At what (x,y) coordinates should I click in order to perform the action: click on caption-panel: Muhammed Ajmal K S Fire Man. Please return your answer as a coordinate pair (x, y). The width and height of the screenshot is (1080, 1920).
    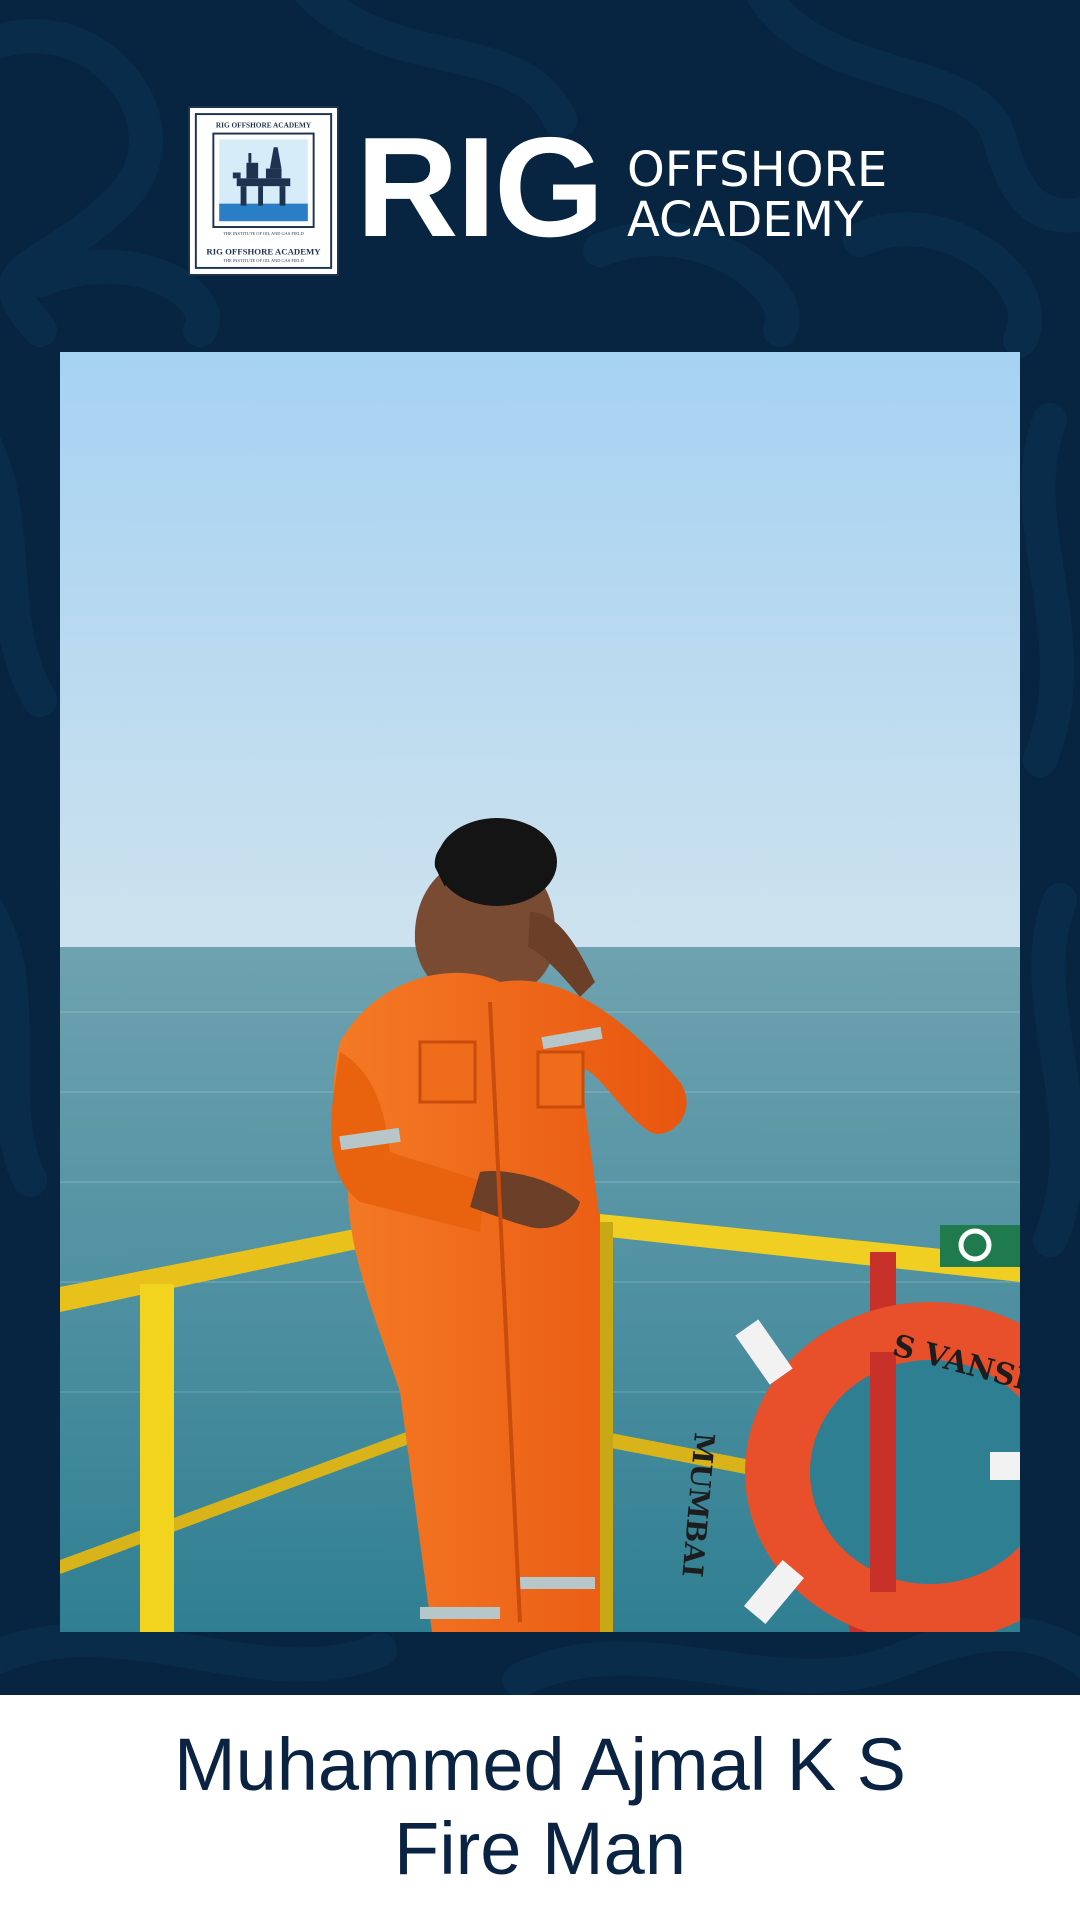
    Looking at the image, I should click on (540, 1807).